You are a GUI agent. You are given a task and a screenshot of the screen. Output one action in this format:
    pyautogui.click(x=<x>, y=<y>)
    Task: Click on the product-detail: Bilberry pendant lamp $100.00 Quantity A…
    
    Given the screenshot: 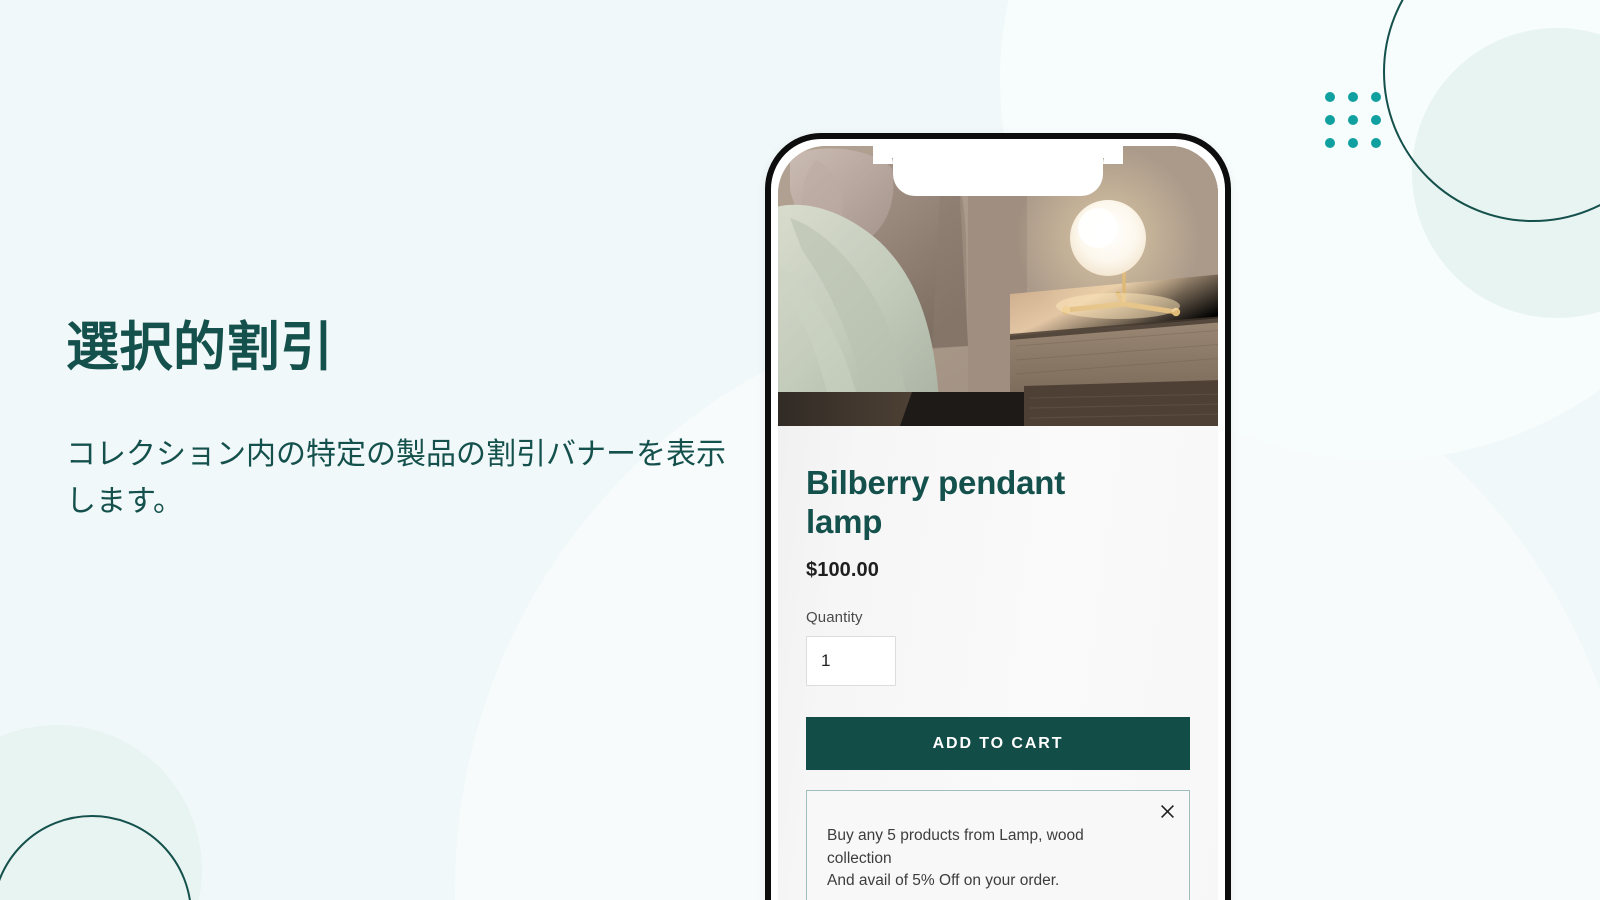 What is the action you would take?
    pyautogui.click(x=998, y=663)
    